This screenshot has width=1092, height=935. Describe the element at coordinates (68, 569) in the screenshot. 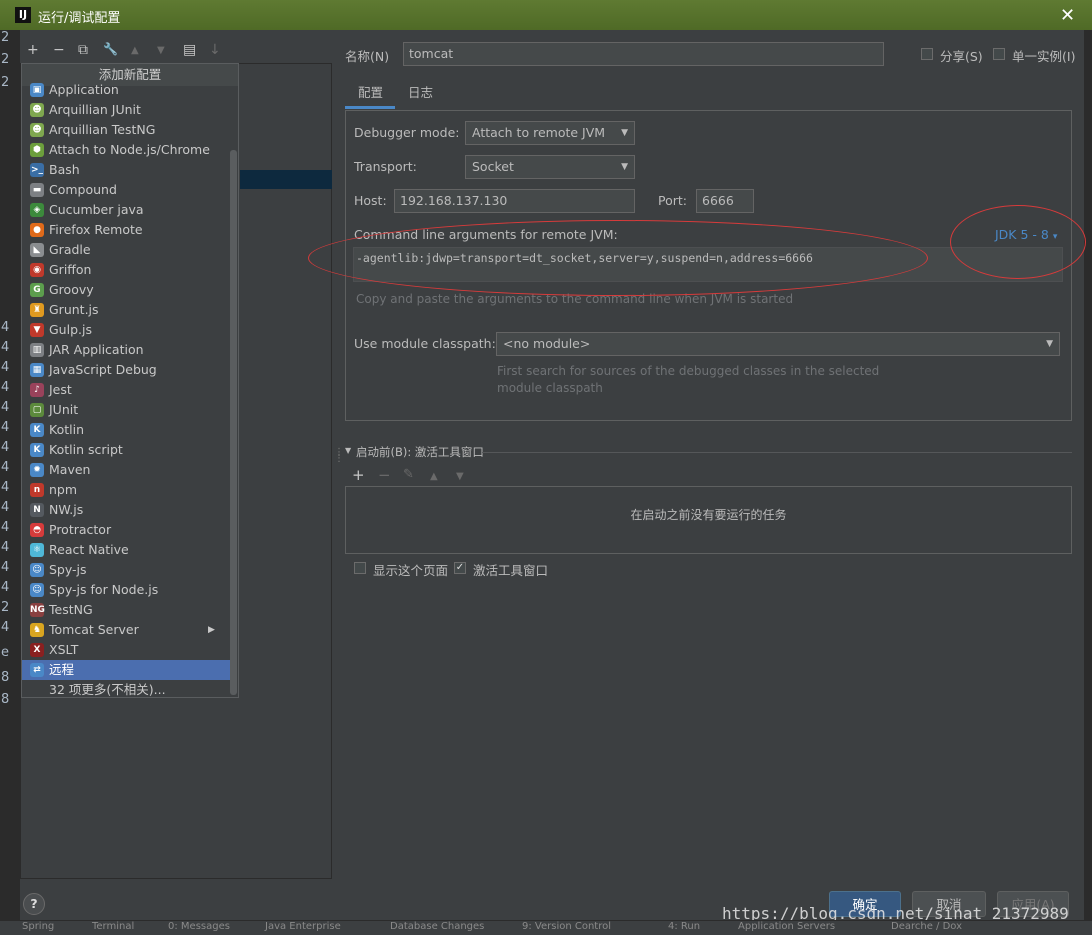

I see `popup-item-label: Spy-js` at that location.